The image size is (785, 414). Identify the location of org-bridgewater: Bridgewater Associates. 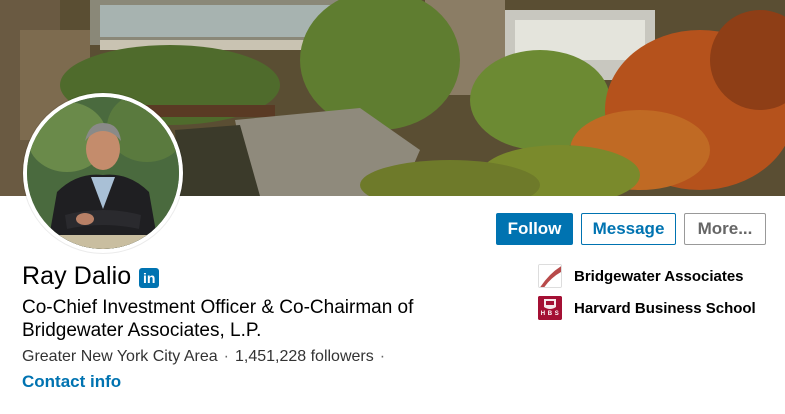
(641, 276).